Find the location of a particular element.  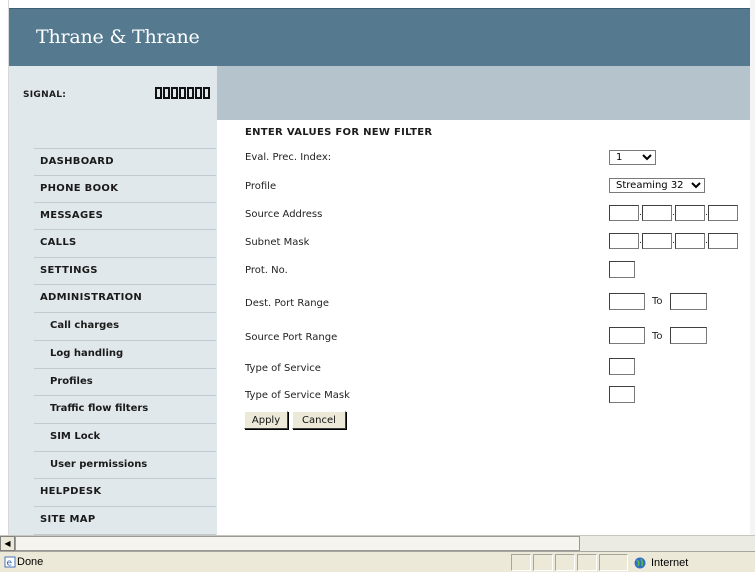

sidebar-item-phone-book: PHONE BOOK is located at coordinates (125, 188).